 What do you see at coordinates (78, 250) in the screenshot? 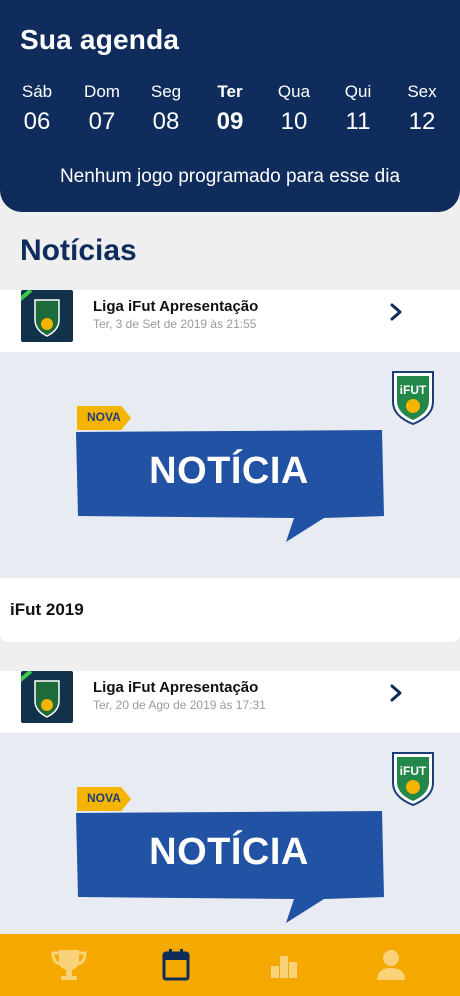
I see `news-section-title: Notícias` at bounding box center [78, 250].